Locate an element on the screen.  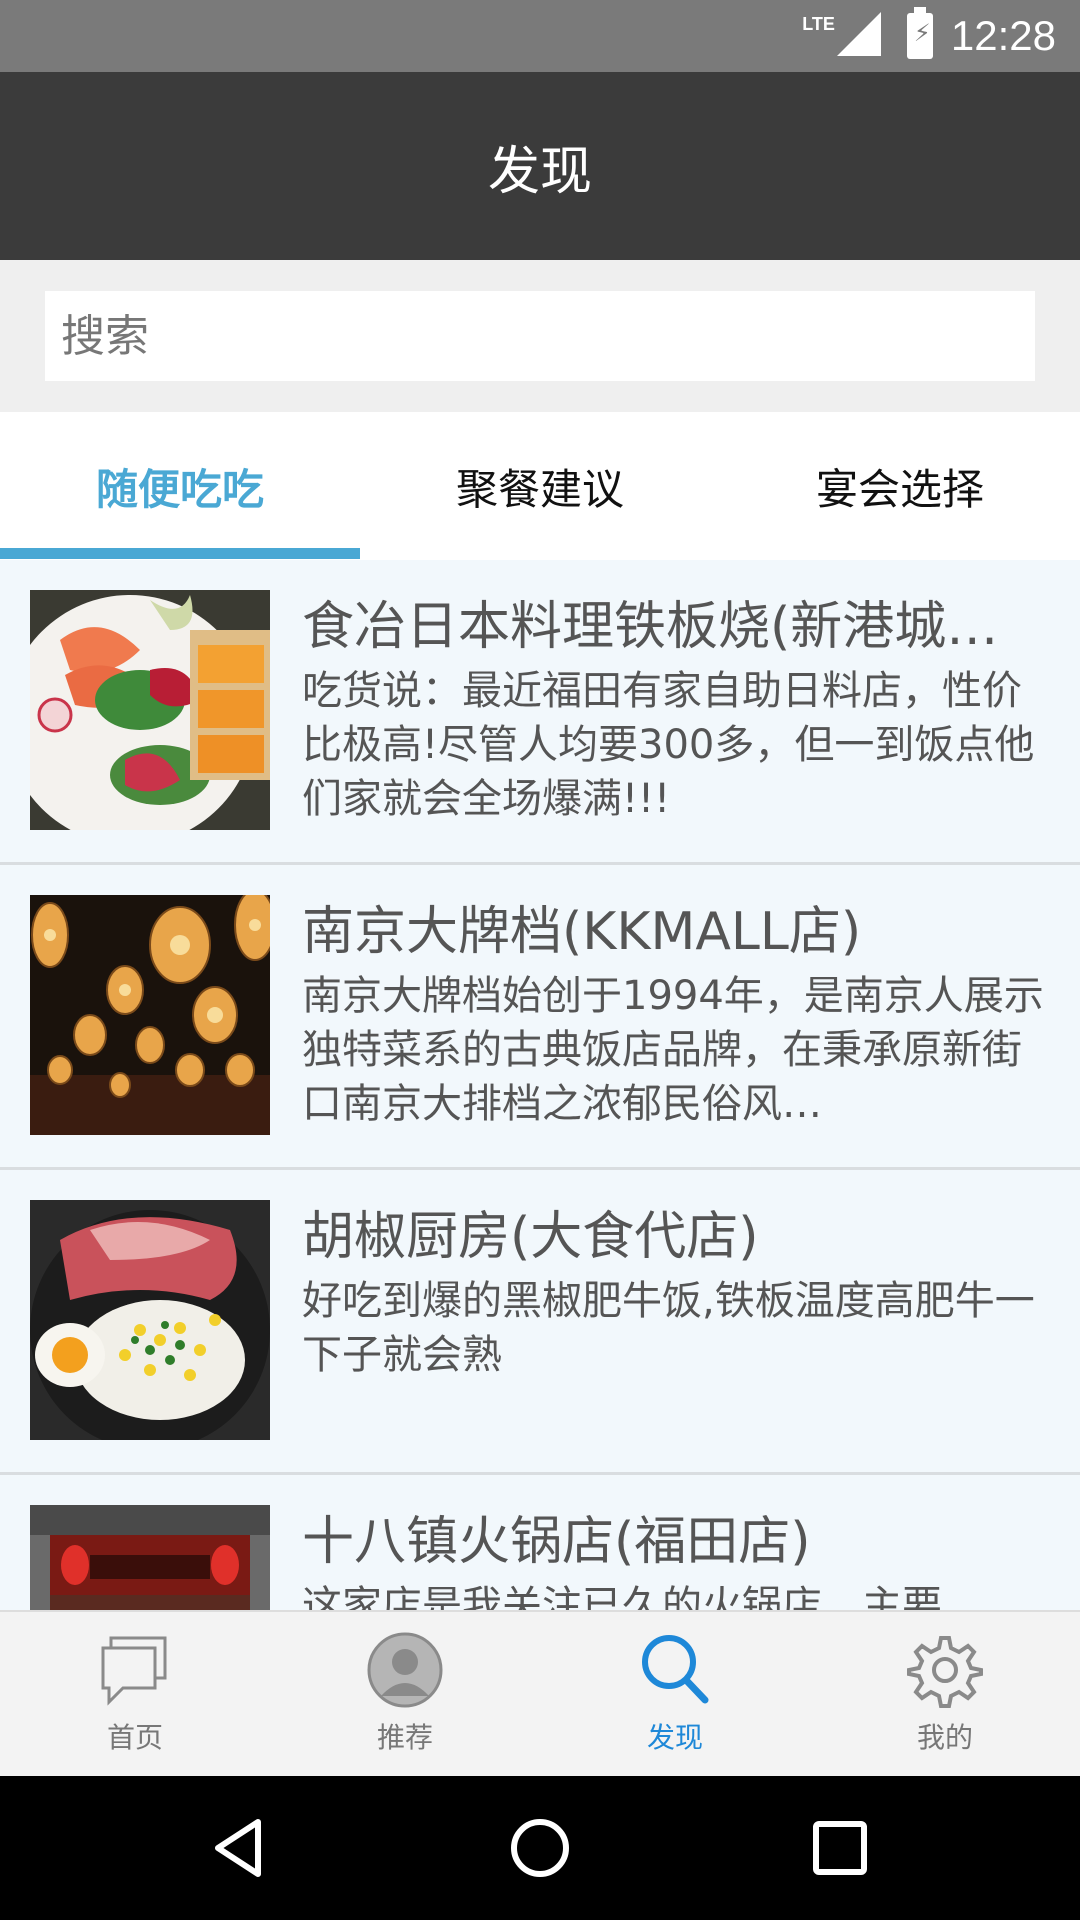
restaurant-description: 好吃到爆的黑椒肥牛饭,铁板温度高肥牛一下子就会熟 is located at coordinates (668, 1328).